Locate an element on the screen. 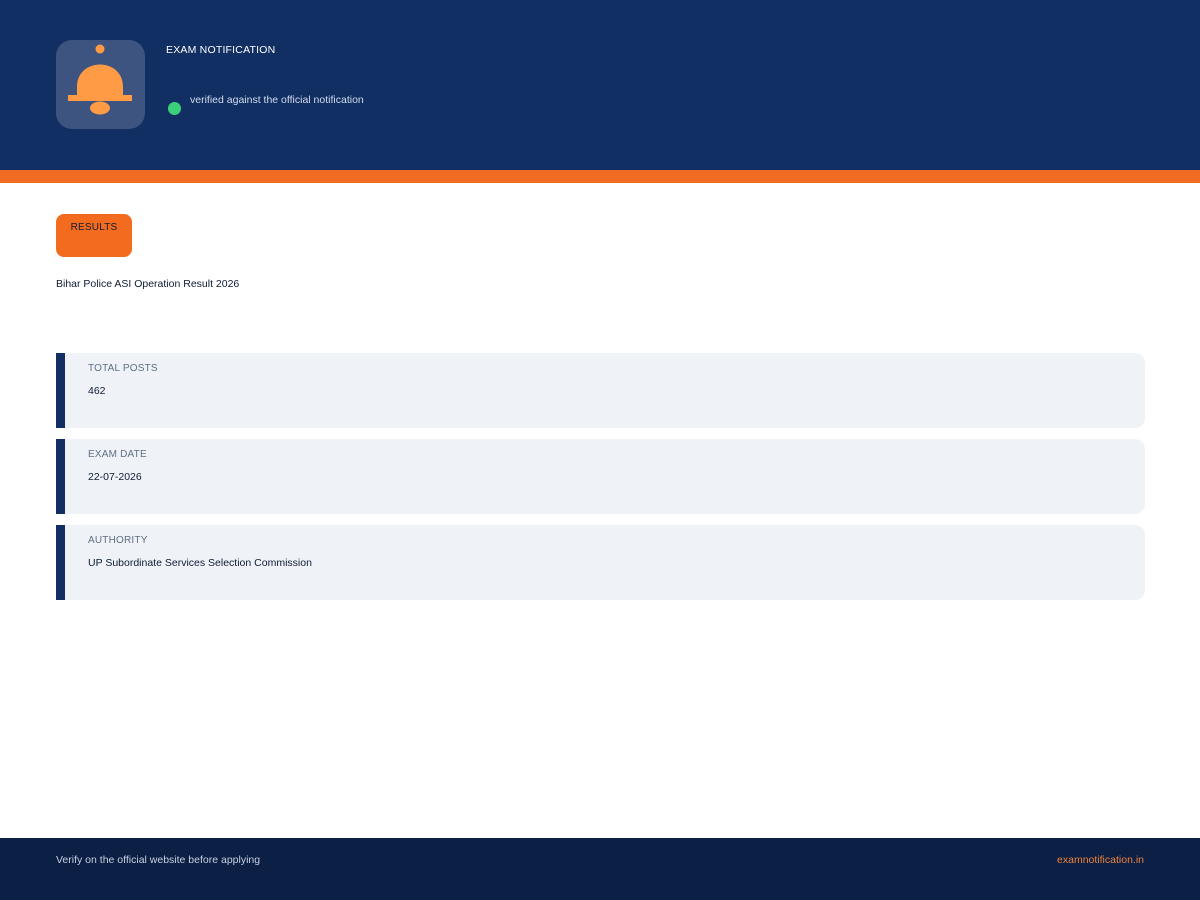 The image size is (1200, 900). verified-status-dot is located at coordinates (174, 108).